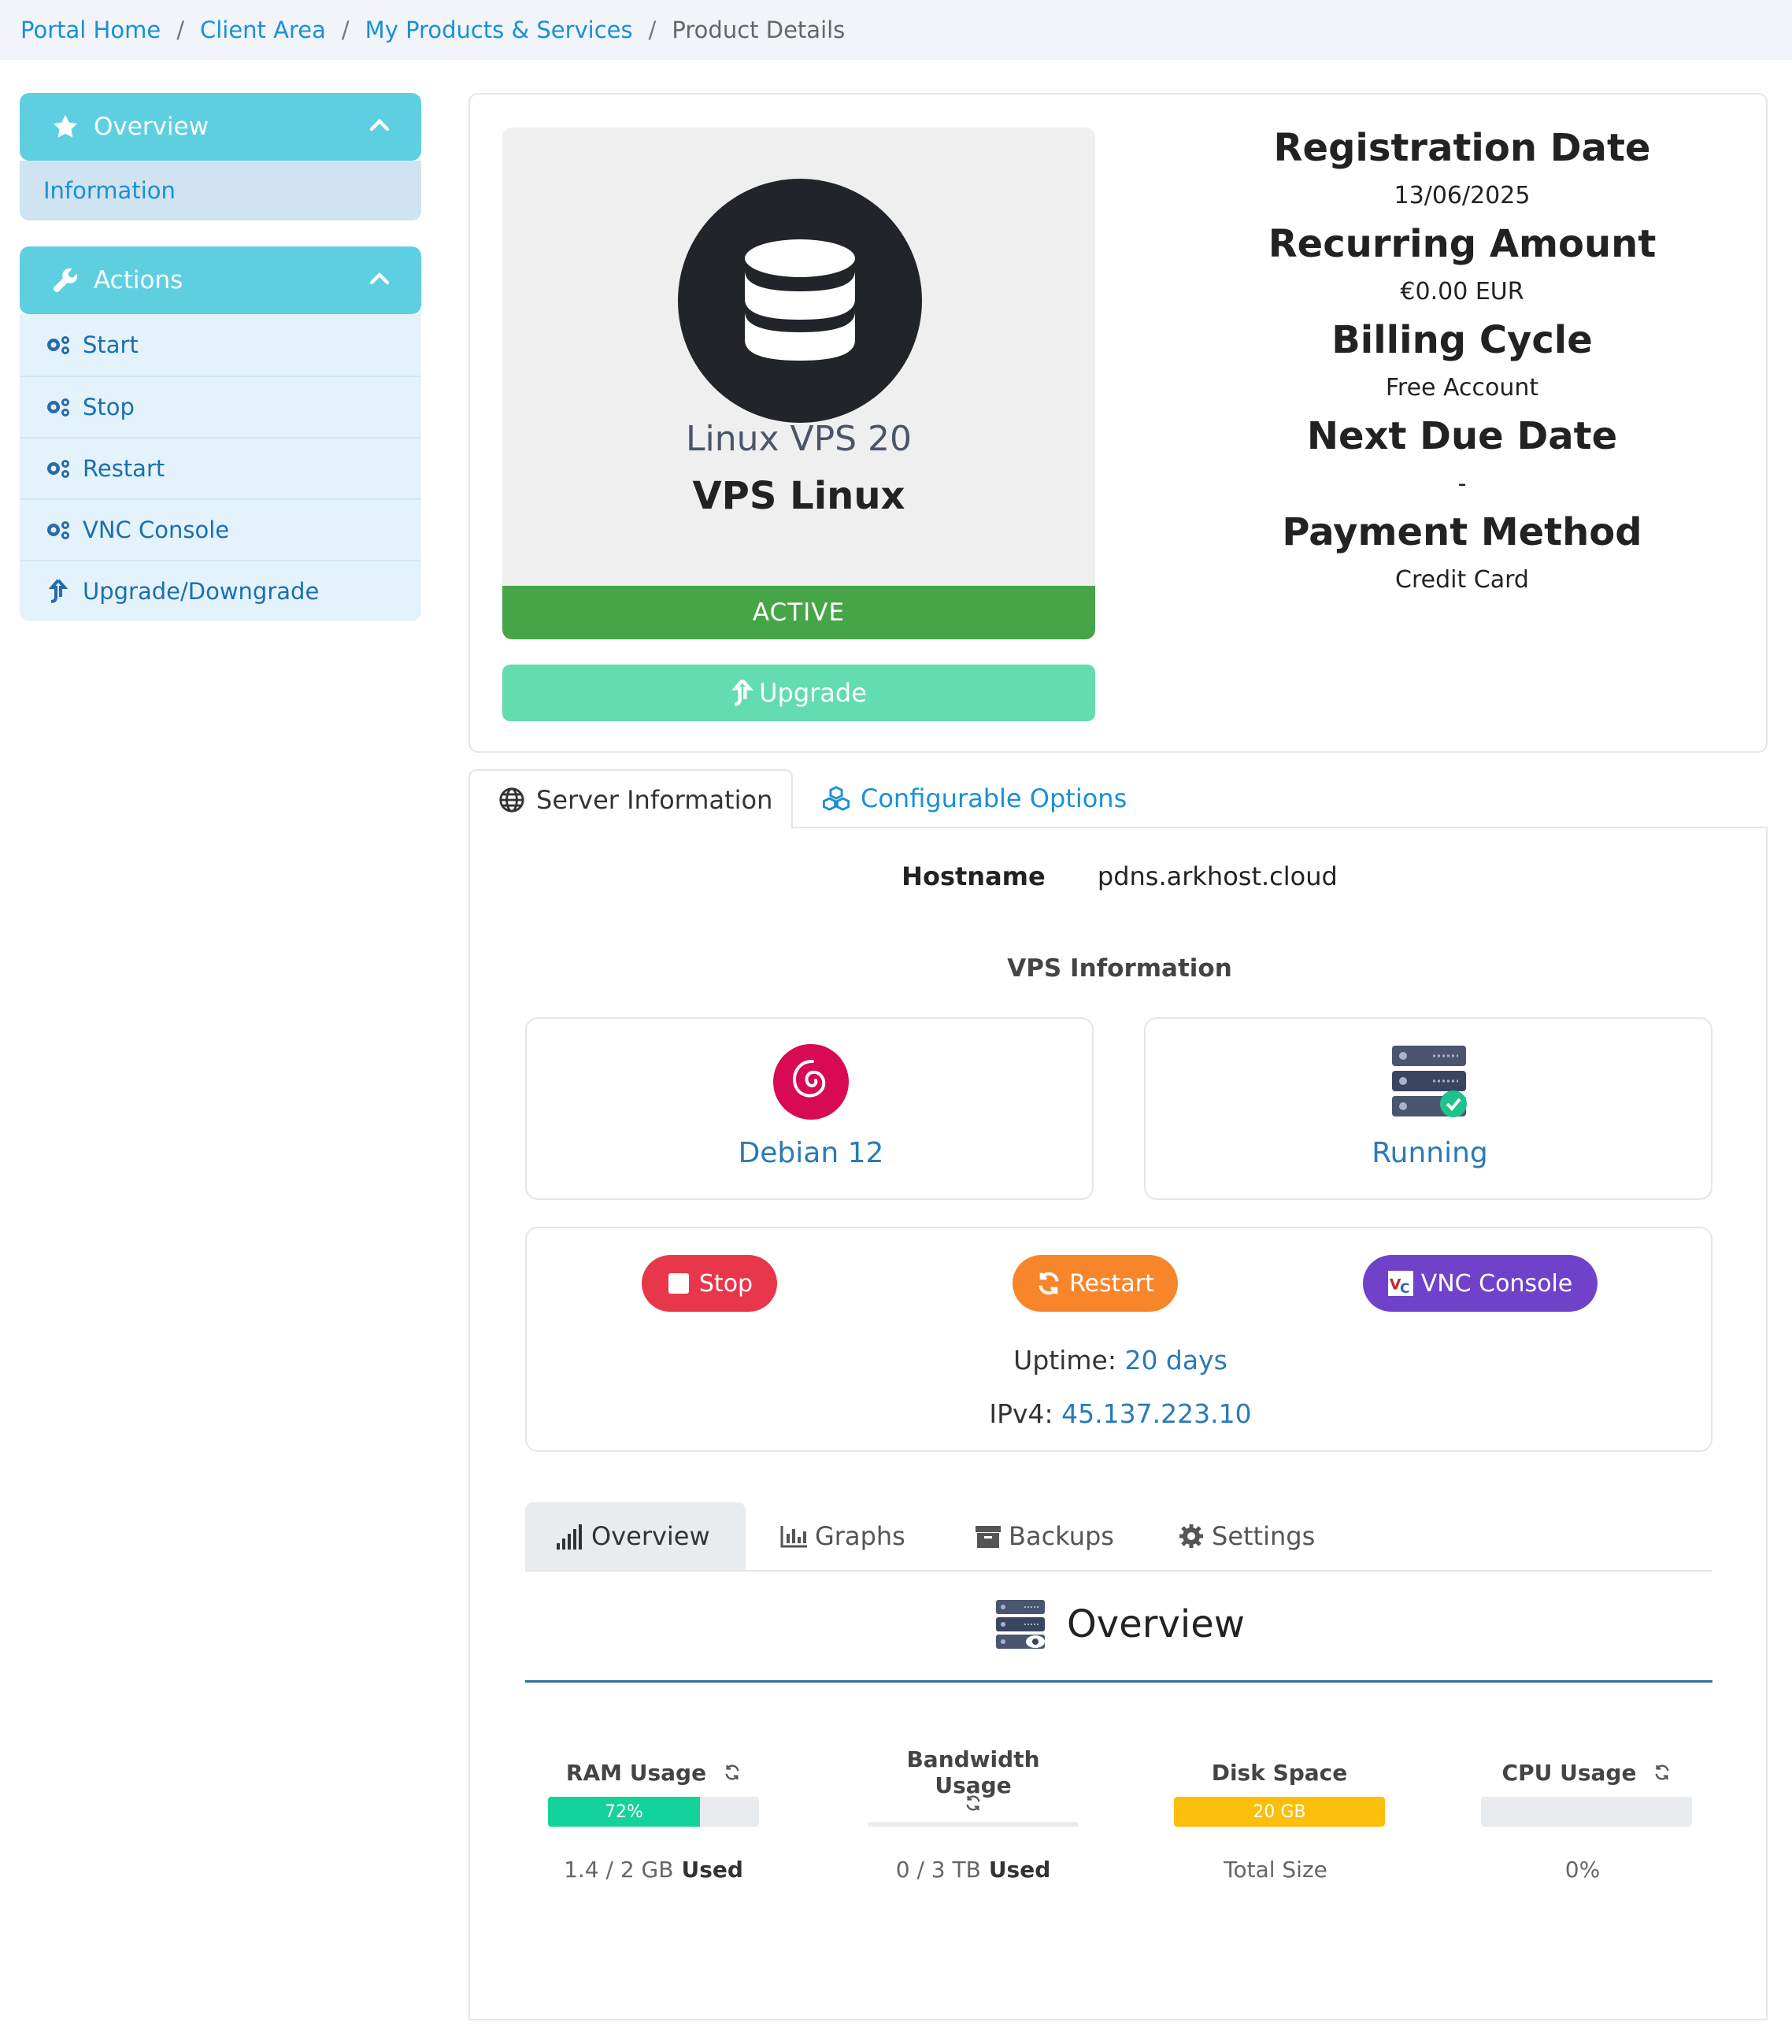 The image size is (1792, 2044). Describe the element at coordinates (810, 1109) in the screenshot. I see `os-card: Debian 12` at that location.